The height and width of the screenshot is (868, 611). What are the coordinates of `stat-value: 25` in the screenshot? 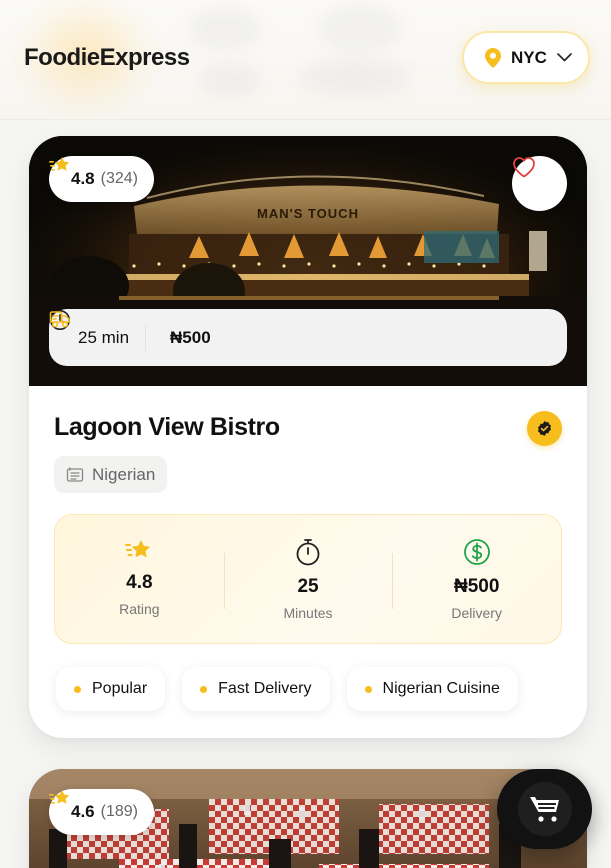 It's located at (308, 586).